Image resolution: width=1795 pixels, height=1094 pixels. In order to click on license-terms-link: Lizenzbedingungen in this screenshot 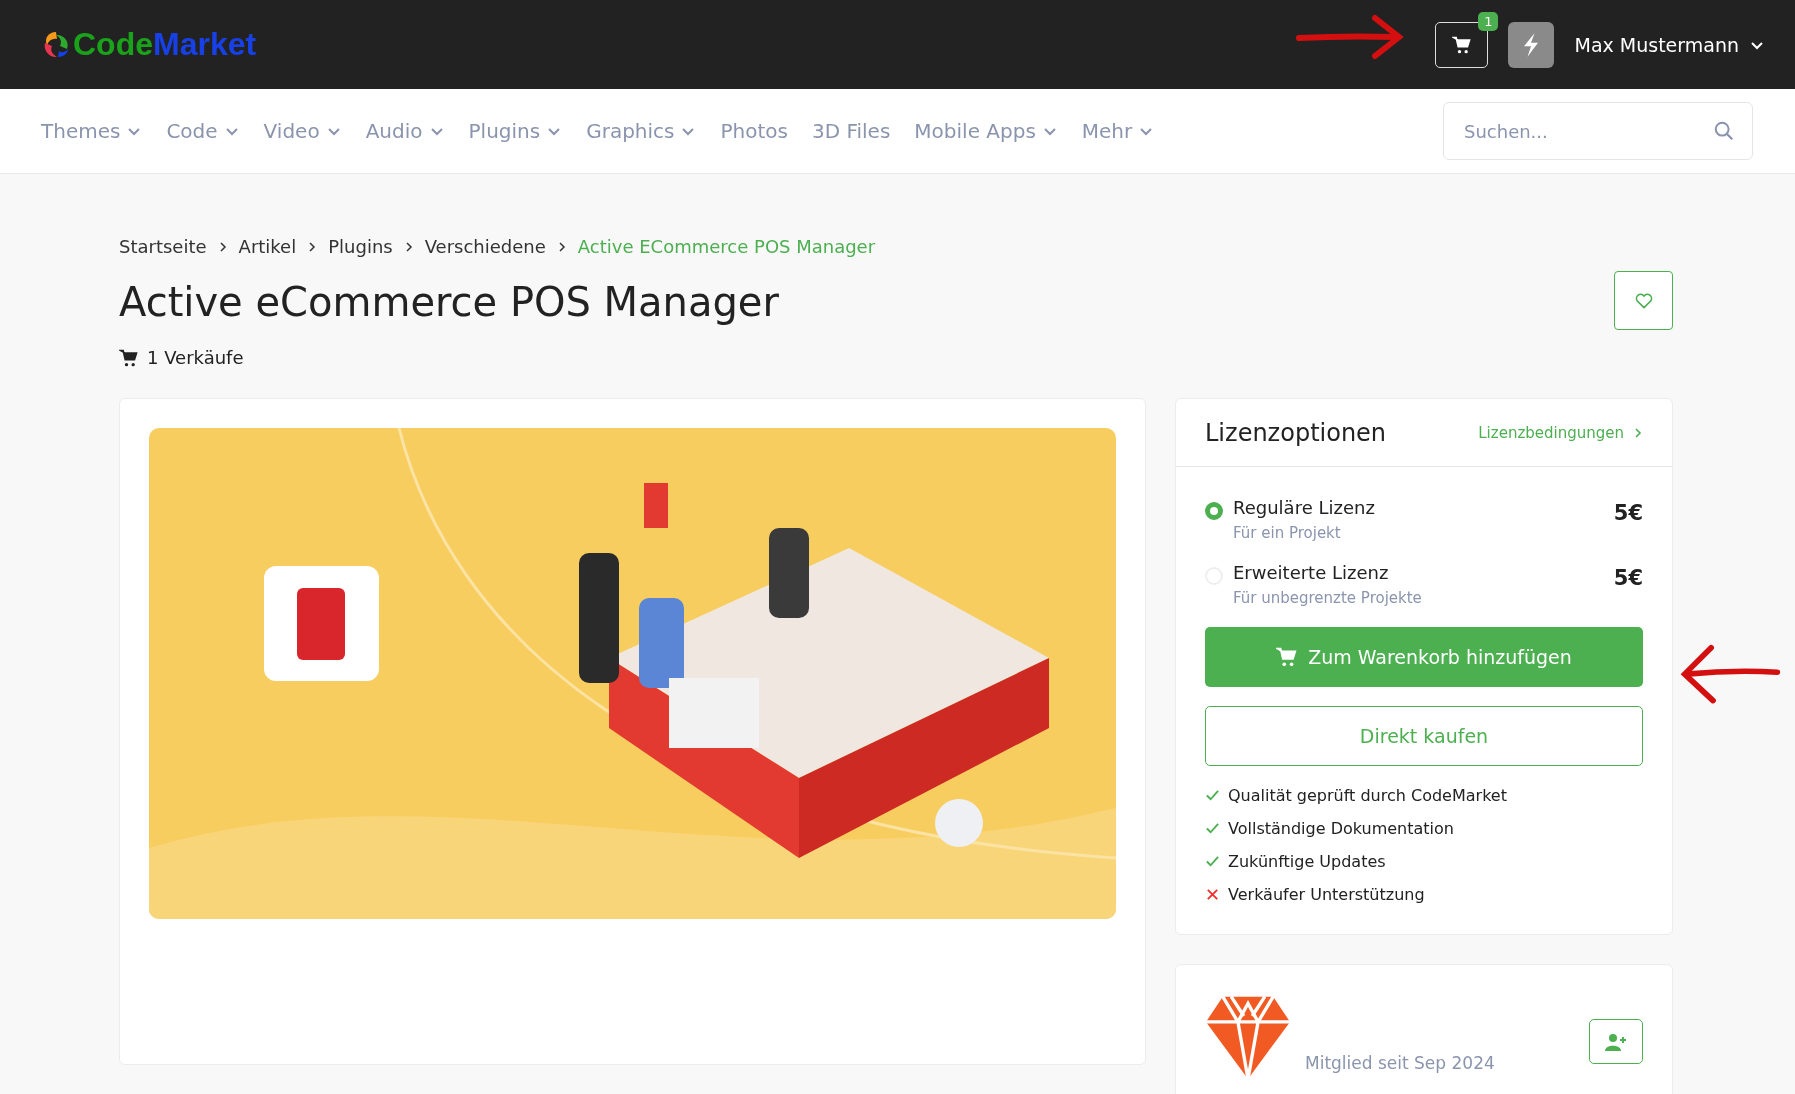, I will do `click(1561, 432)`.